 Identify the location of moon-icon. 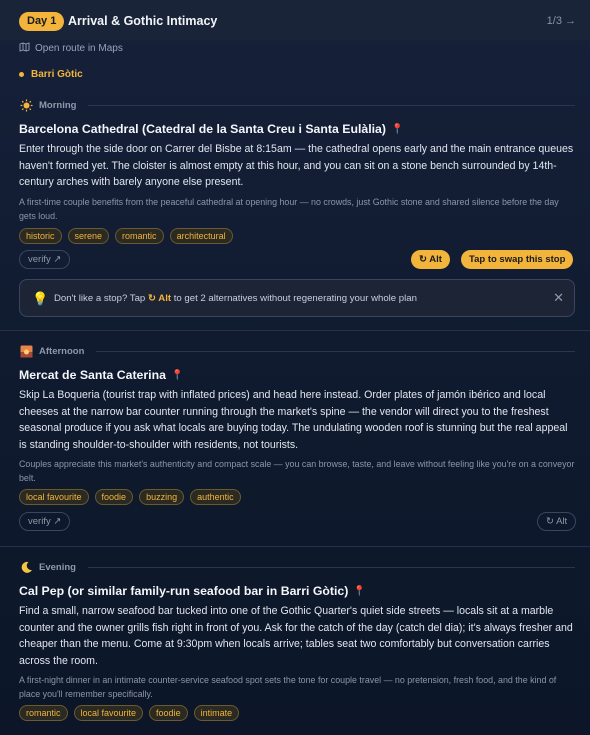
(26, 567).